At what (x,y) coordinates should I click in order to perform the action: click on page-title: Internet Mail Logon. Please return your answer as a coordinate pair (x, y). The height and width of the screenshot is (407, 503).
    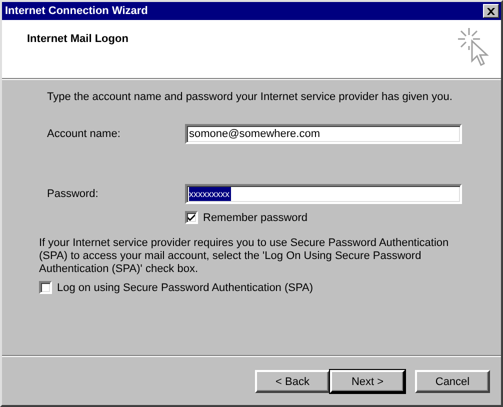
    Looking at the image, I should click on (77, 40).